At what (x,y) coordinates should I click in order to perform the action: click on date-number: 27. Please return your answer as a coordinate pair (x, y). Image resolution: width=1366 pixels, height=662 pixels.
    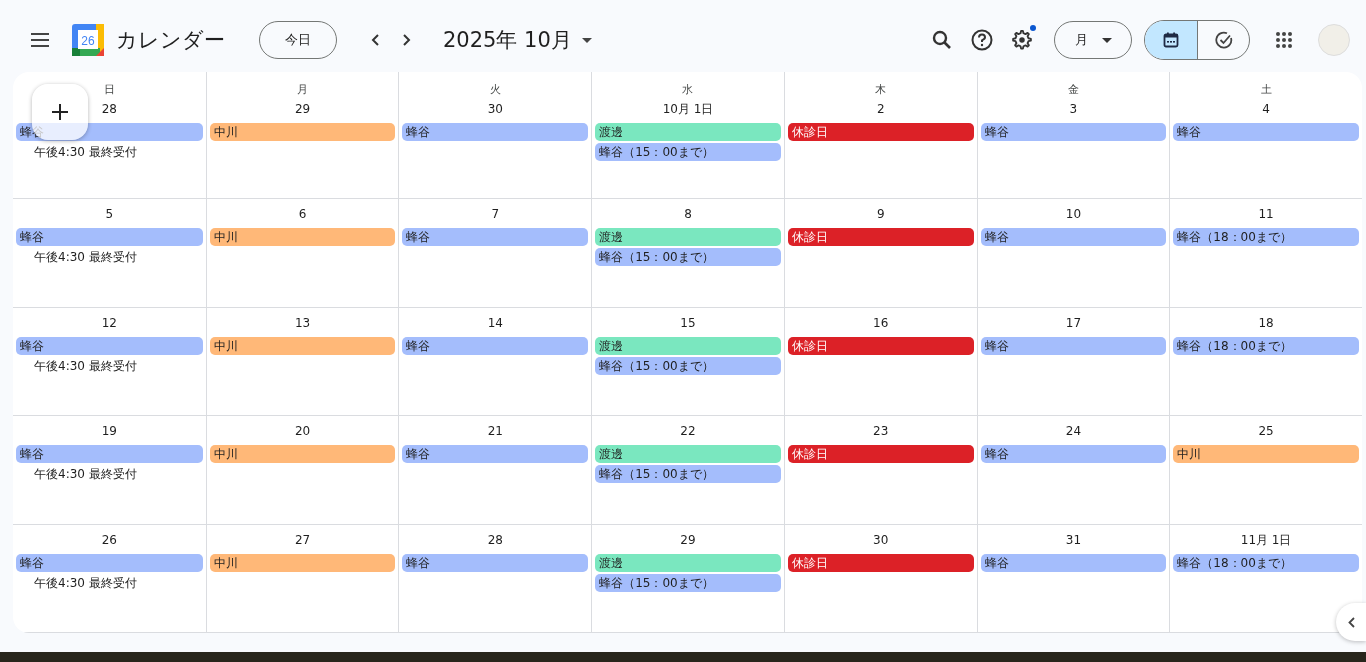
    Looking at the image, I should click on (302, 540).